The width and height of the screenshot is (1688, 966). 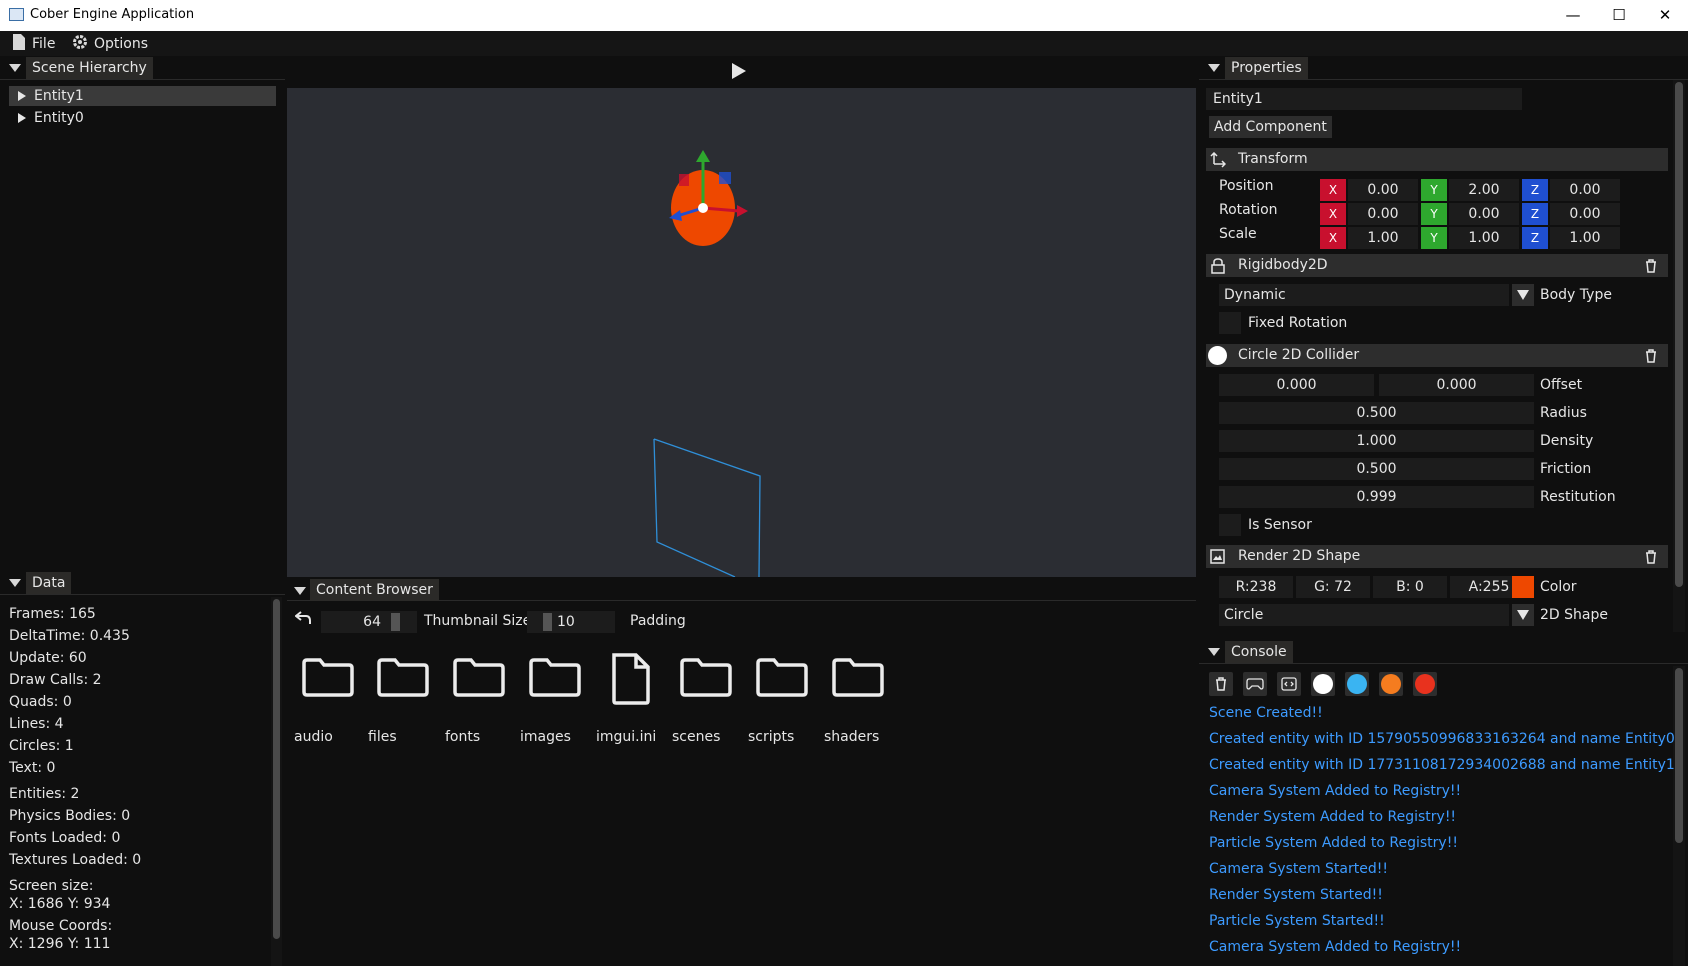 What do you see at coordinates (1333, 214) in the screenshot?
I see `rotation-x-button: X` at bounding box center [1333, 214].